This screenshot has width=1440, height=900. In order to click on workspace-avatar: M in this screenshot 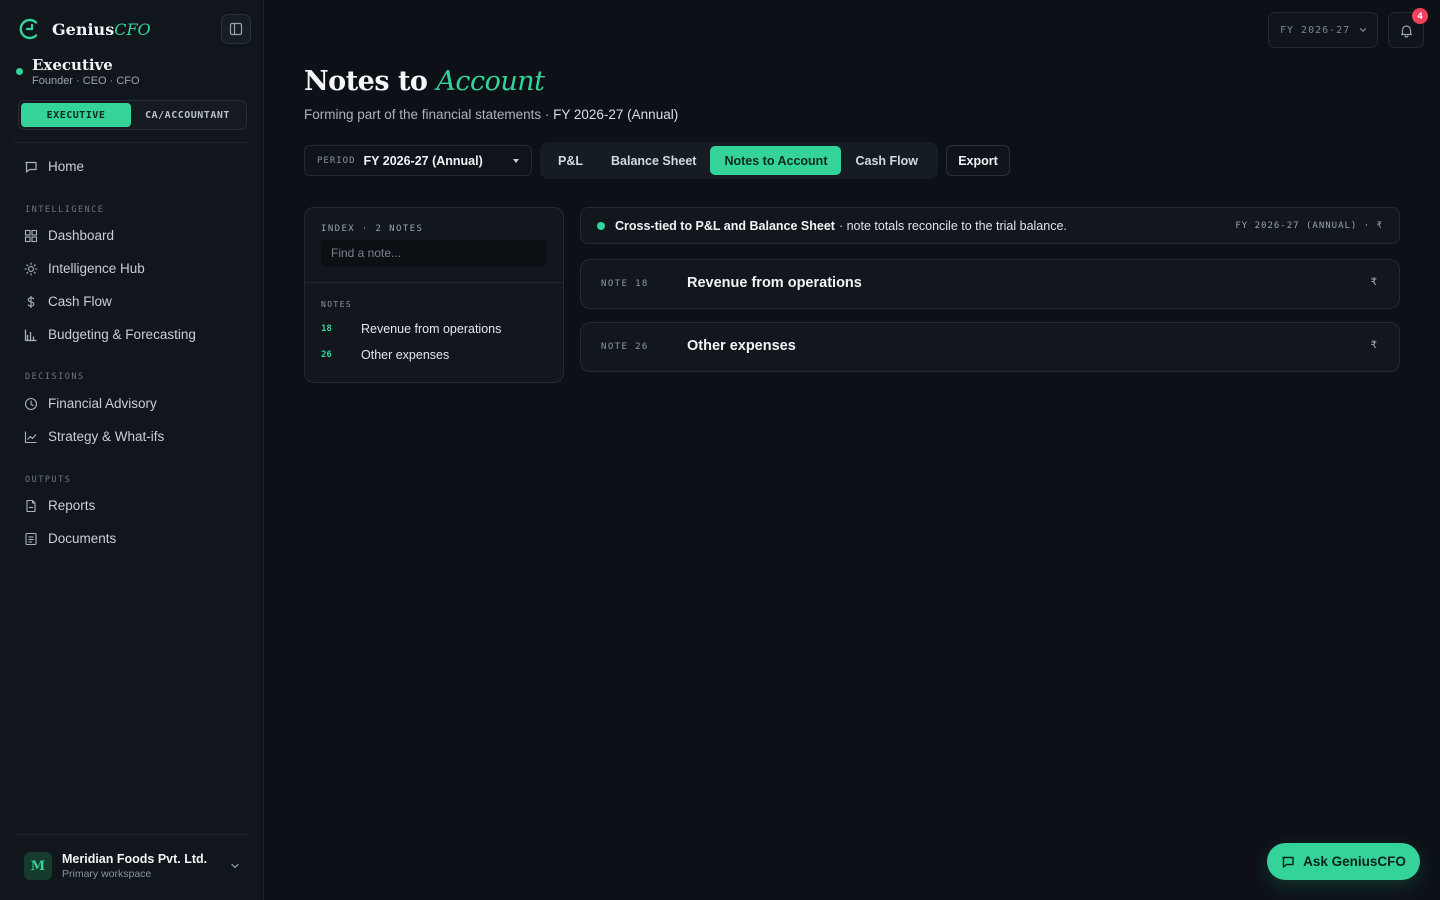, I will do `click(38, 866)`.